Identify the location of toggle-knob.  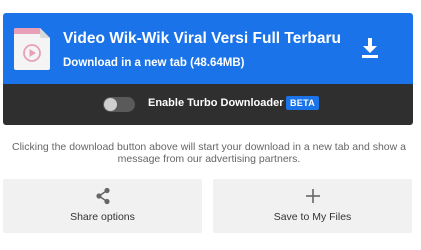
(110, 104).